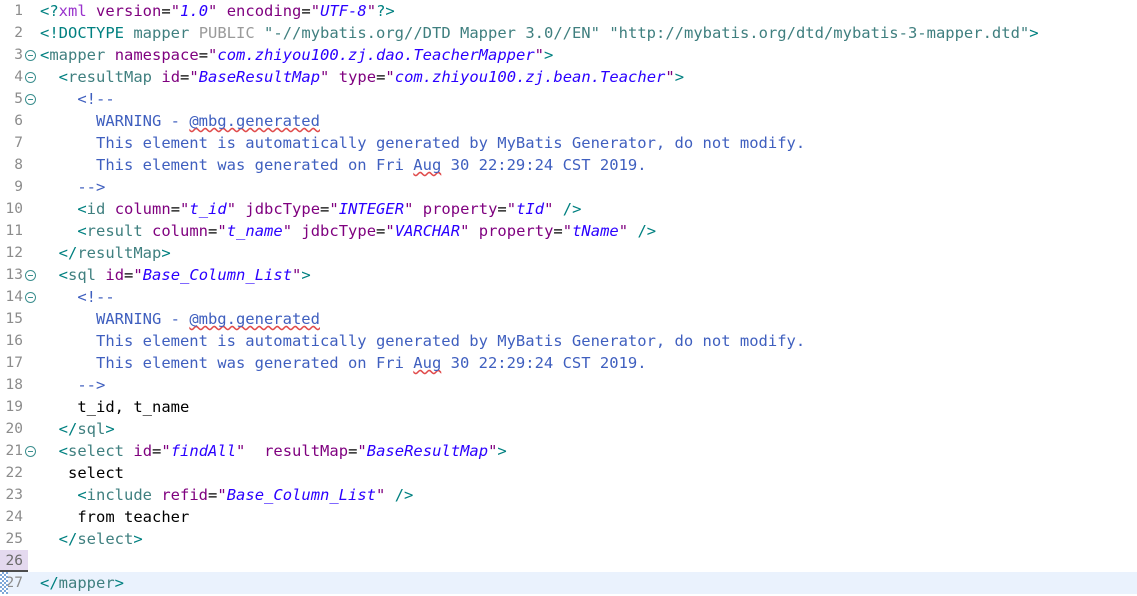 The height and width of the screenshot is (596, 1137). I want to click on code-line: 14 <!--, so click(568, 297).